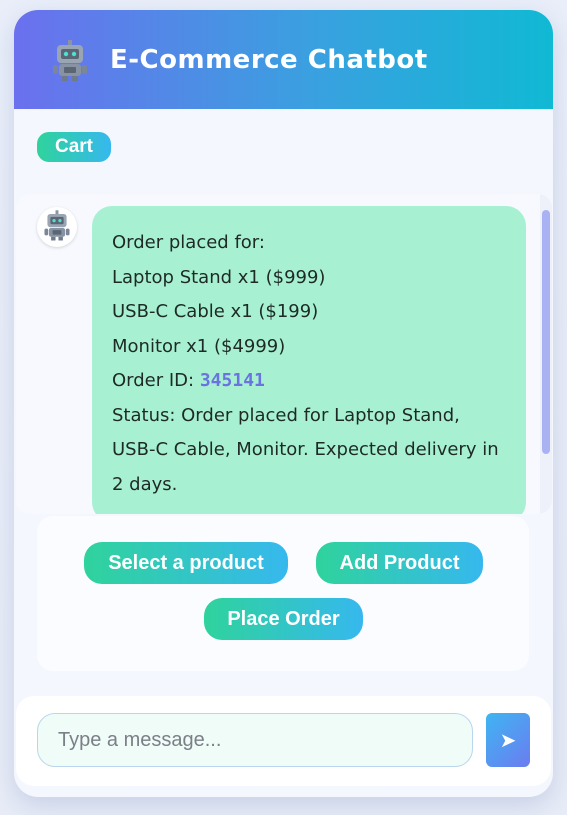  I want to click on message-input, so click(255, 740).